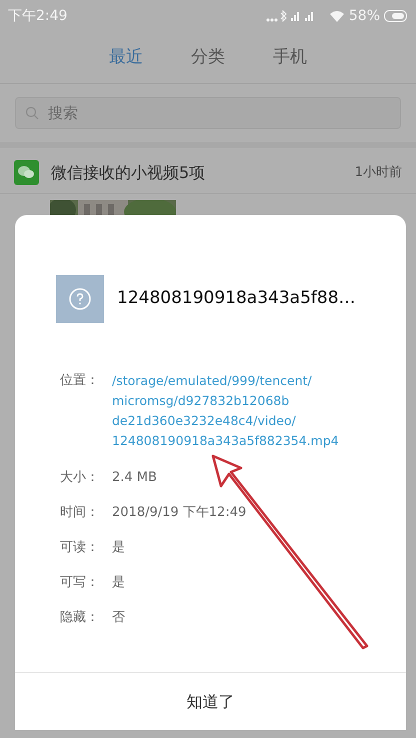 This screenshot has height=738, width=416. What do you see at coordinates (38, 16) in the screenshot?
I see `status-time: 下午2:49` at bounding box center [38, 16].